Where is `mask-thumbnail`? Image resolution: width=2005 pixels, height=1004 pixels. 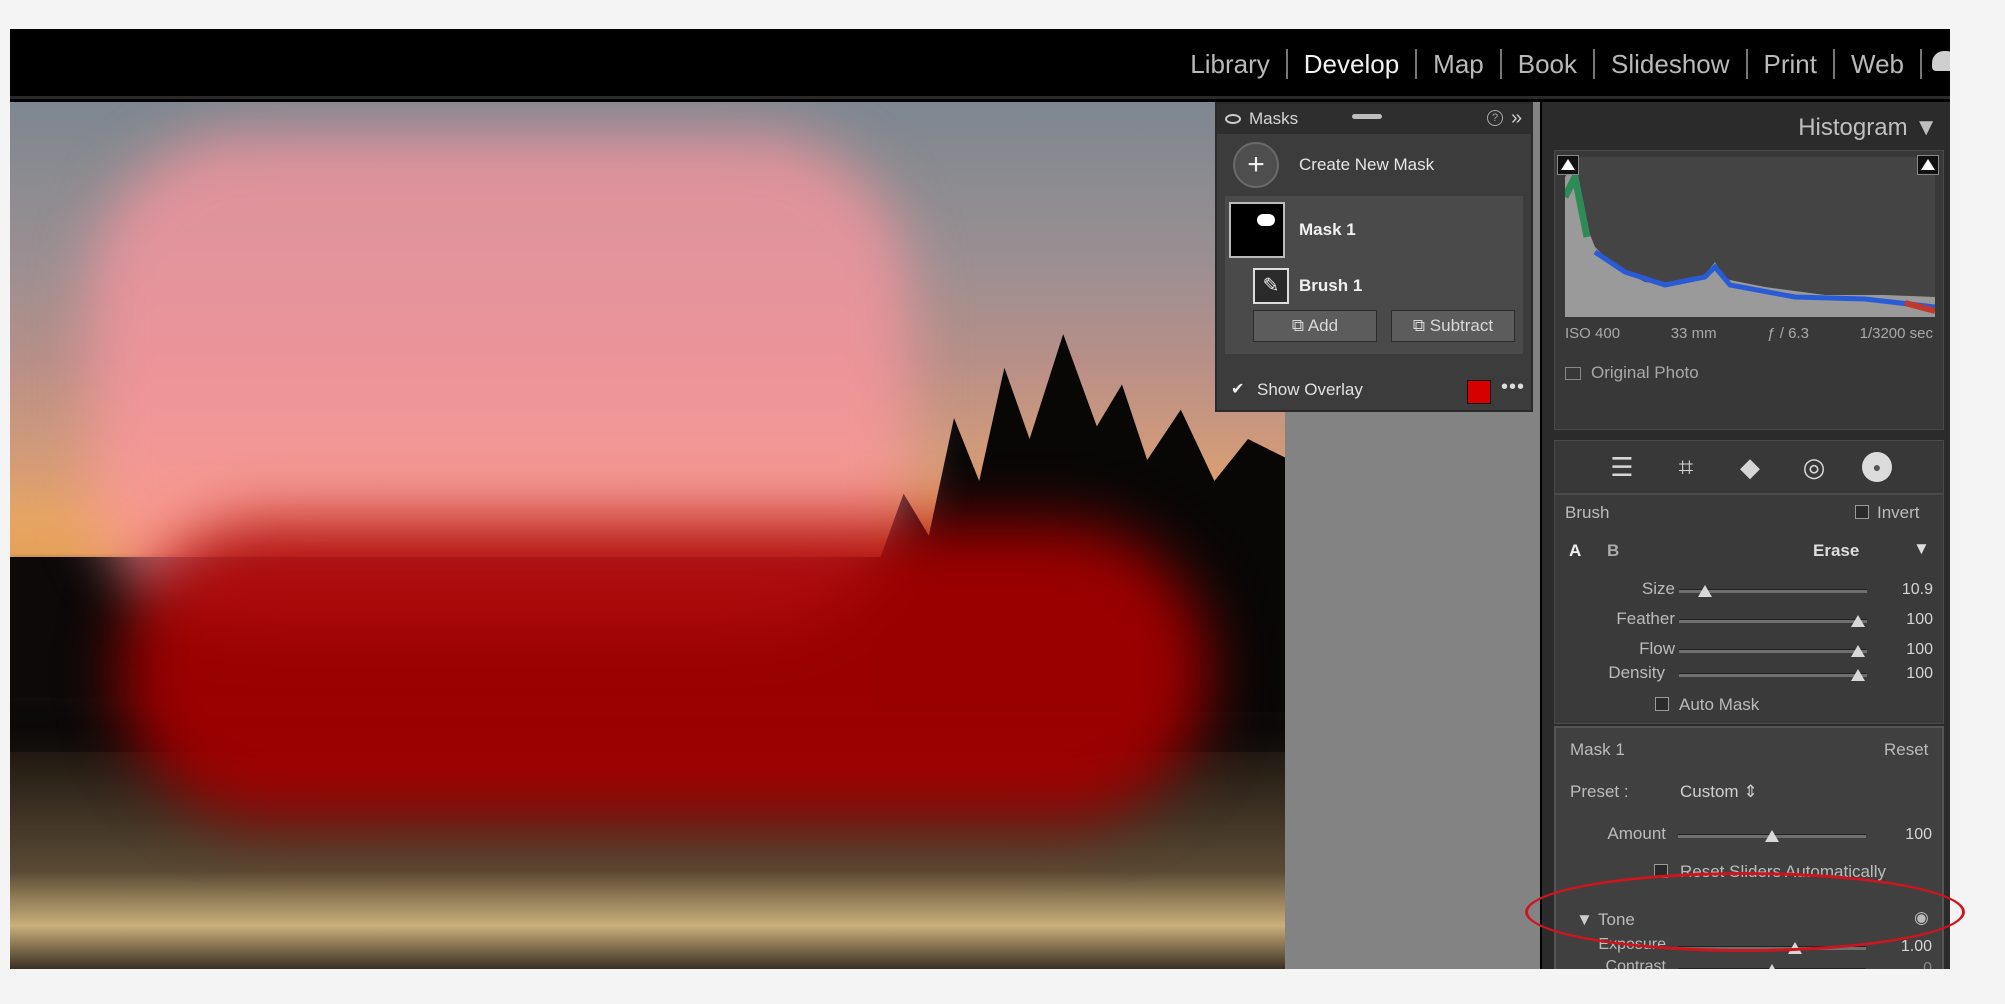 mask-thumbnail is located at coordinates (1257, 230).